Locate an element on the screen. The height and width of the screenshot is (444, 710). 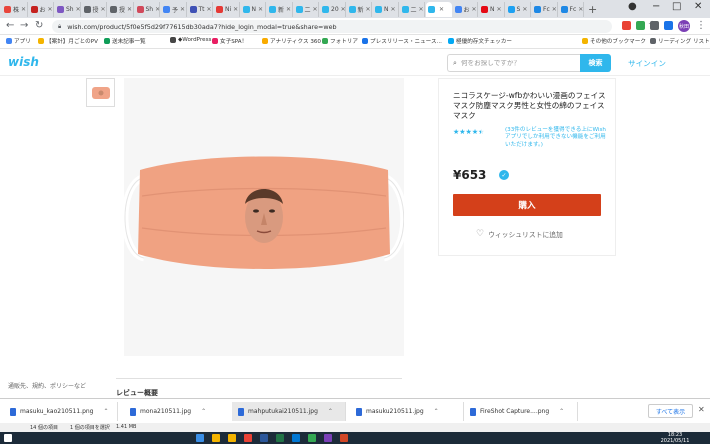
footer-policy-link: 通販先、規約、ポリシーなど is located at coordinates (47, 385).